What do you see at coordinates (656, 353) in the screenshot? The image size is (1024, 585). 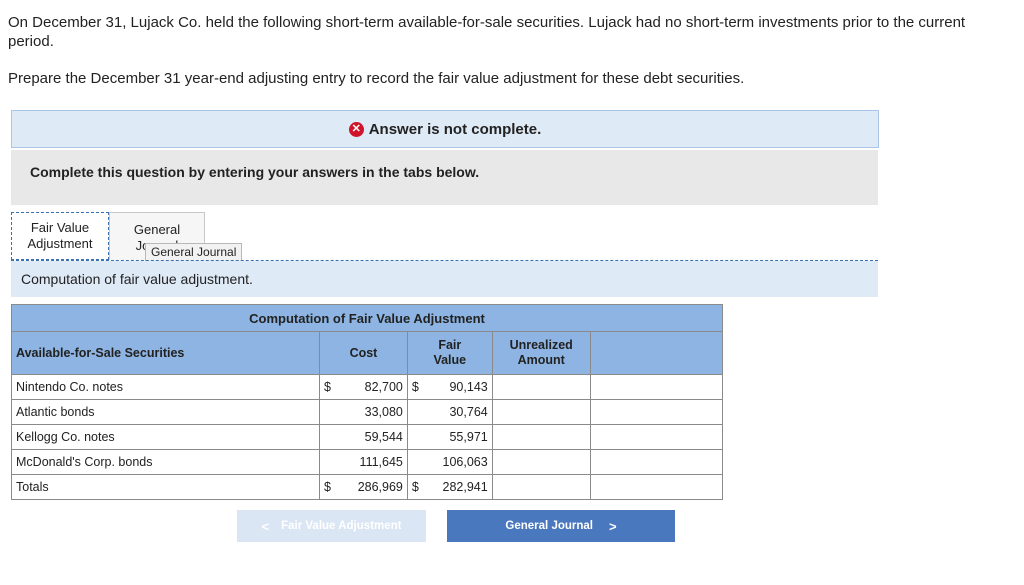 I see `header-blank` at bounding box center [656, 353].